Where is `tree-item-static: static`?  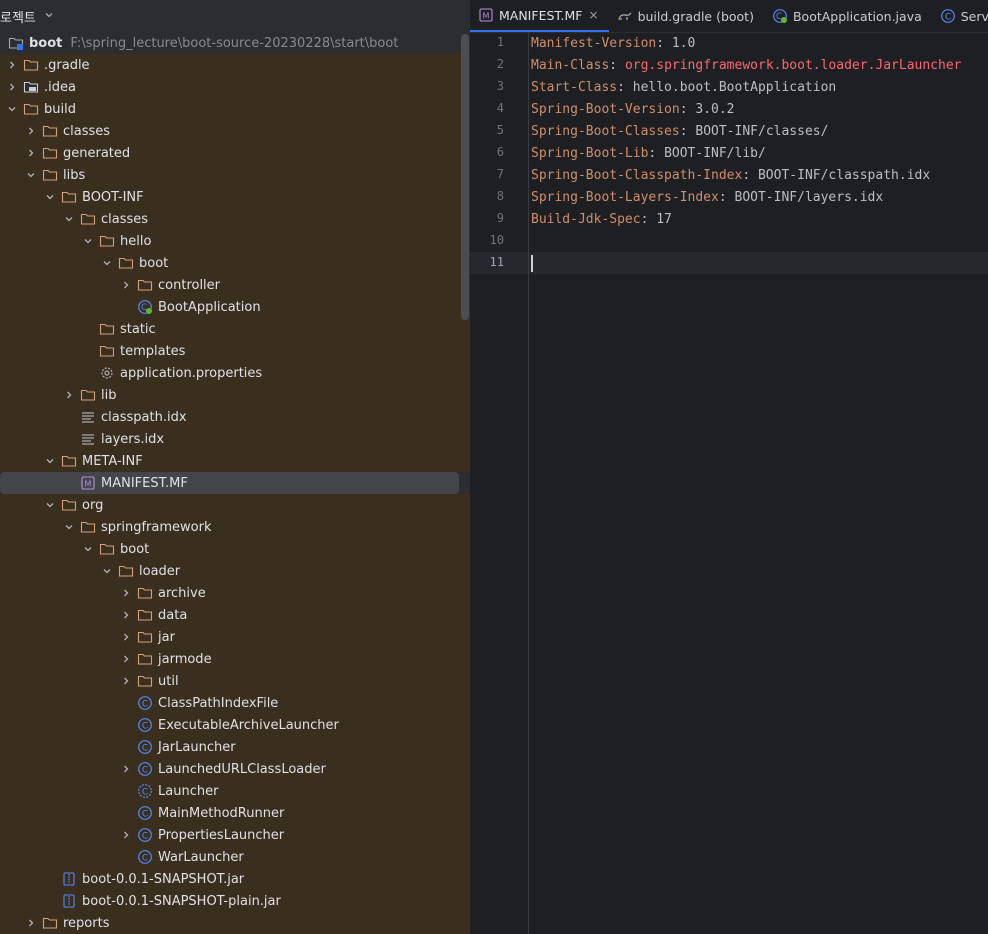 tree-item-static: static is located at coordinates (235, 329).